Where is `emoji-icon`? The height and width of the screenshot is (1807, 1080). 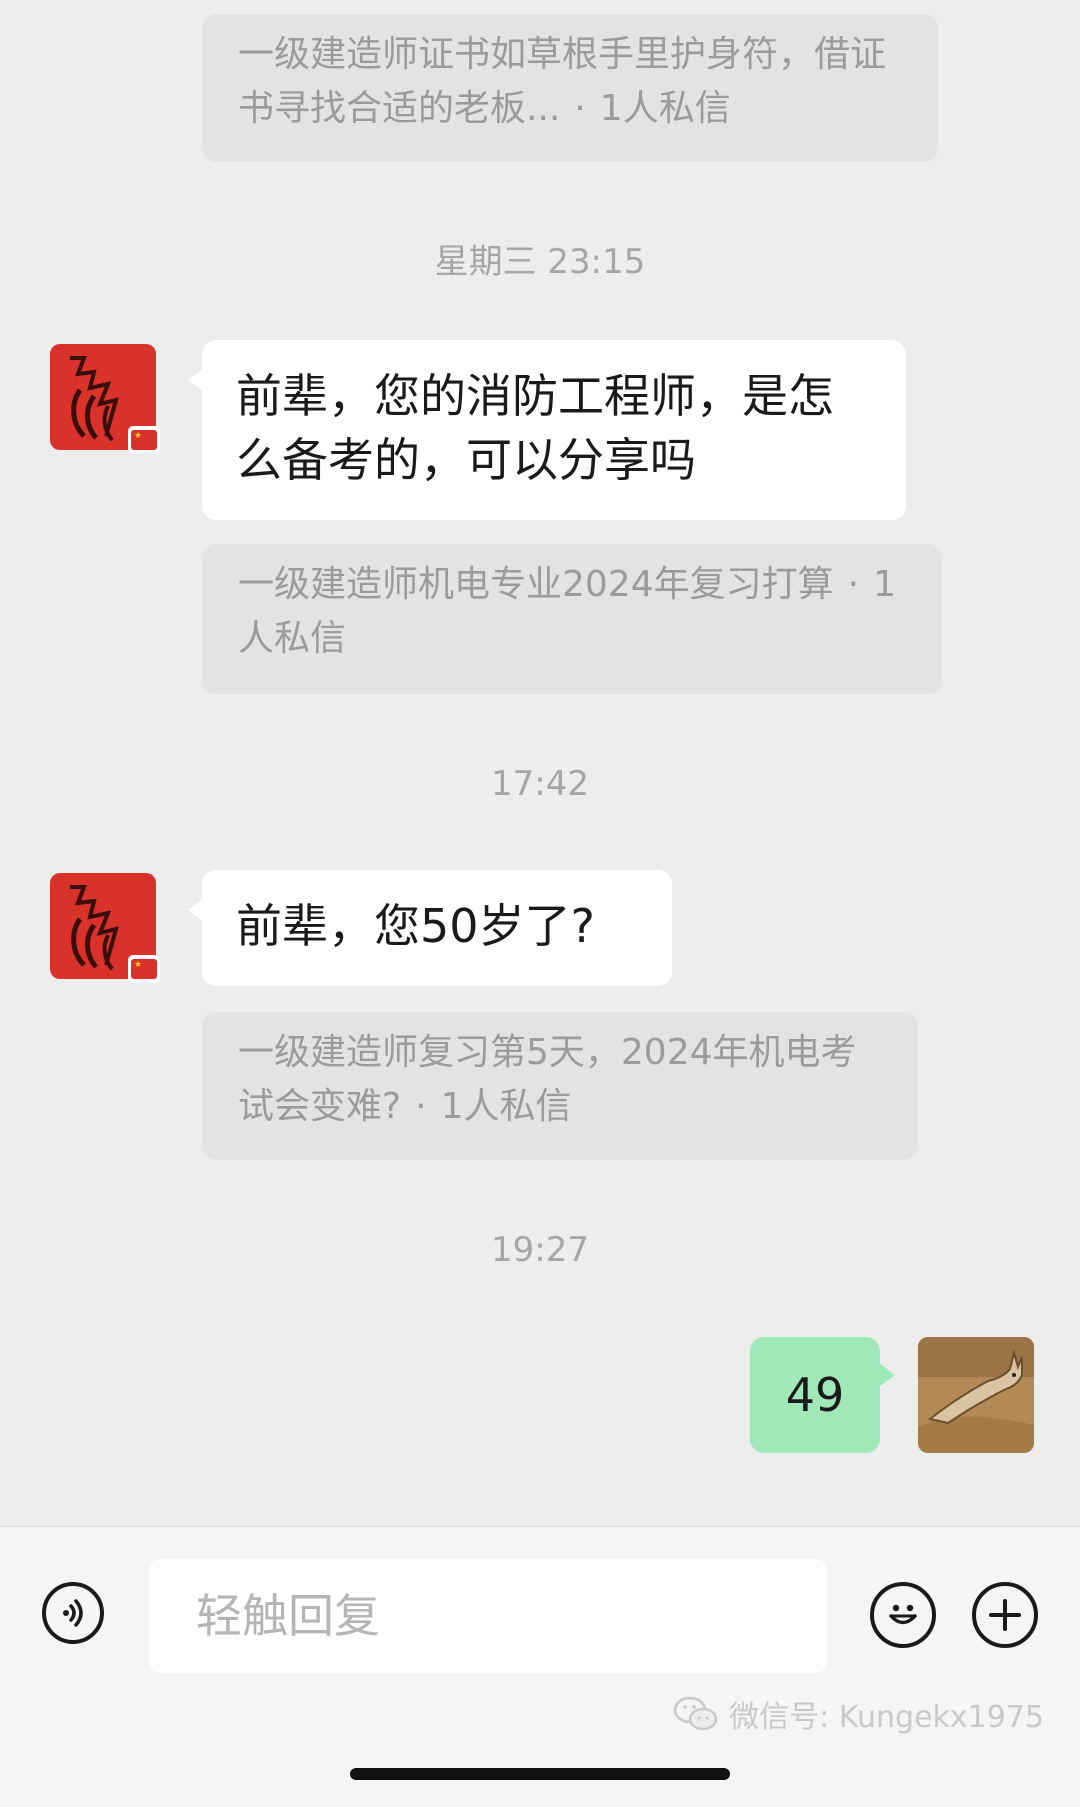
emoji-icon is located at coordinates (903, 1614).